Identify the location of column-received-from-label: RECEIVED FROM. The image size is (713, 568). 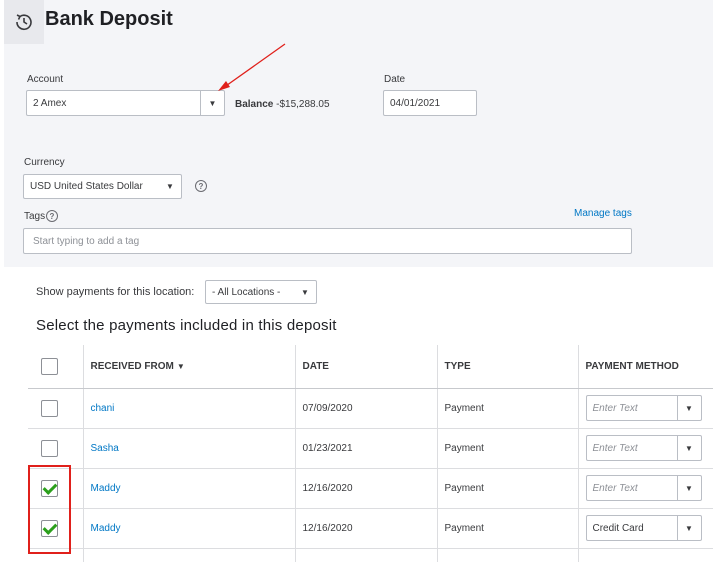
(132, 366).